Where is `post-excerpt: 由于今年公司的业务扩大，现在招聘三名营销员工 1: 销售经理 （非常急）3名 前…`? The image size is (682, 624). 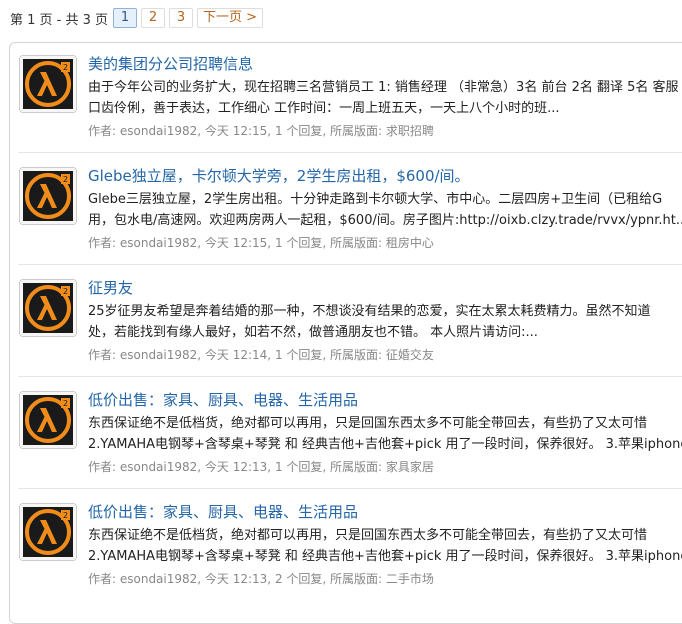 post-excerpt: 由于今年公司的业务扩大，现在招聘三名营销员工 1: 销售经理 （非常急）3名 前… is located at coordinates (385, 98).